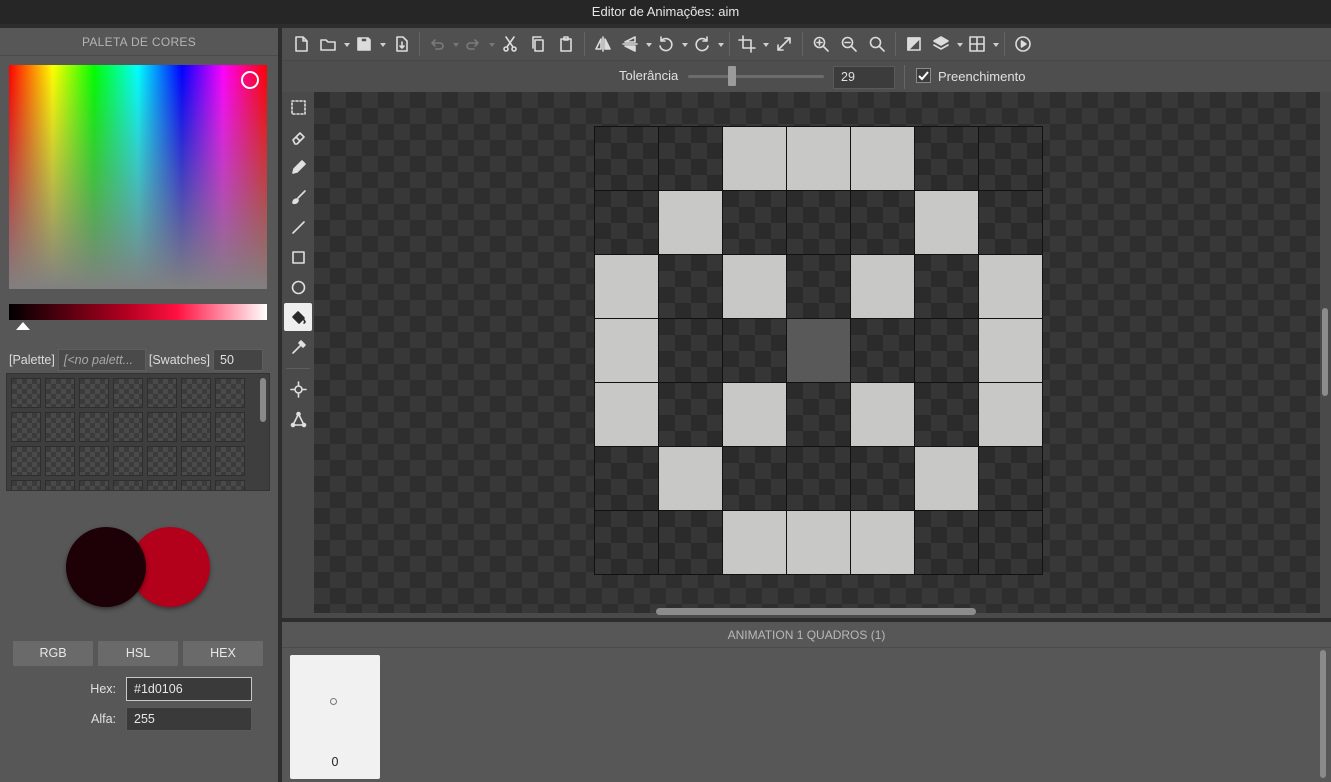 The width and height of the screenshot is (1331, 782). What do you see at coordinates (982, 44) in the screenshot?
I see `grid-icon` at bounding box center [982, 44].